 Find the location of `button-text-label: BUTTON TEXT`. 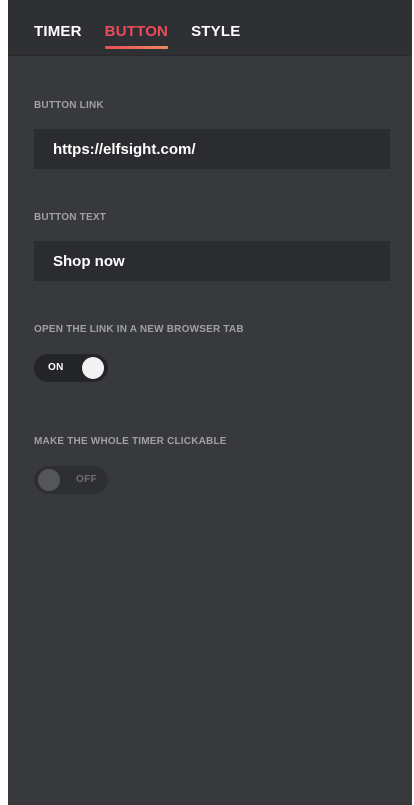

button-text-label: BUTTON TEXT is located at coordinates (70, 217).